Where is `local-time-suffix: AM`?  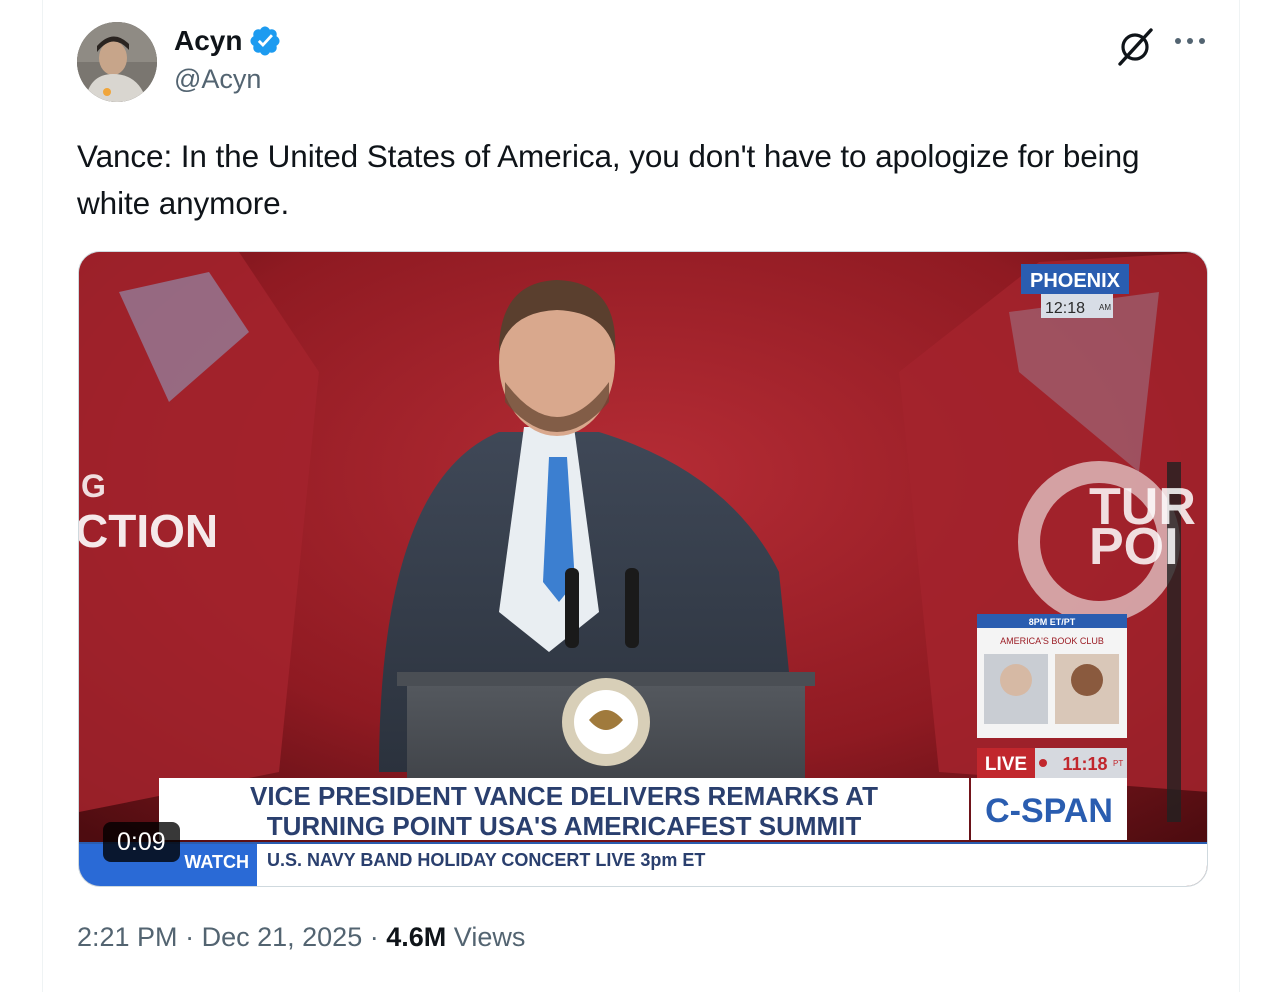 local-time-suffix: AM is located at coordinates (1105, 307).